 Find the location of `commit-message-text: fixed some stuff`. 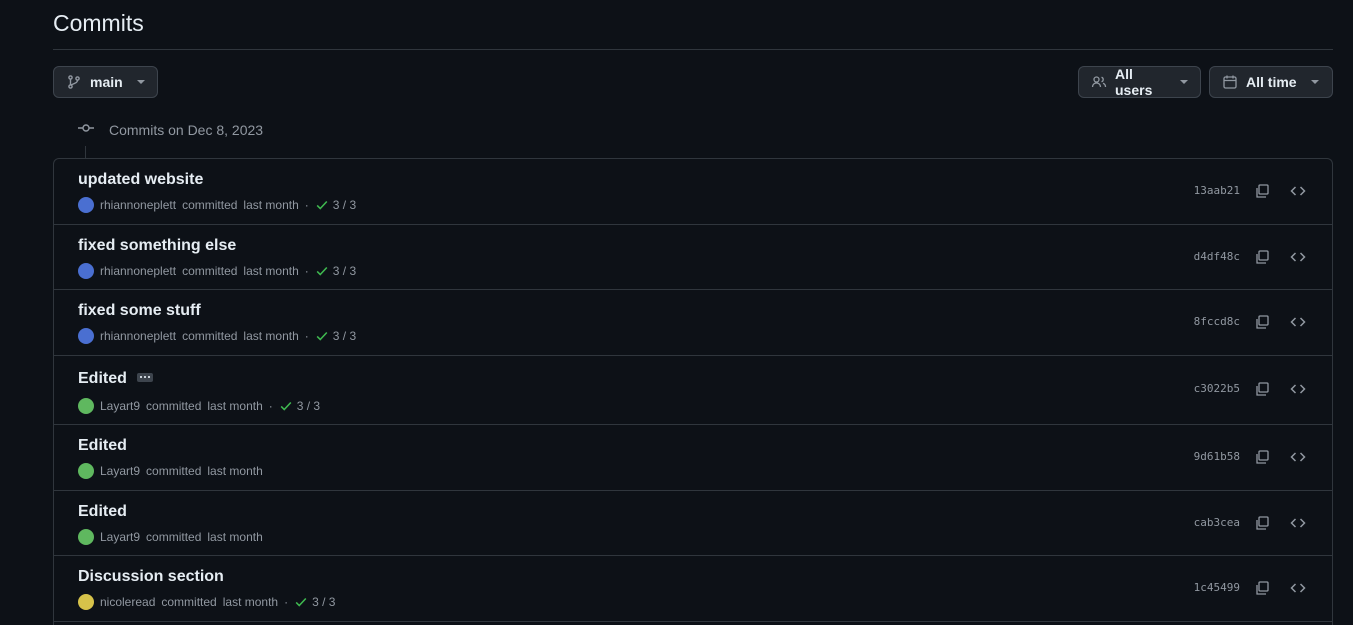

commit-message-text: fixed some stuff is located at coordinates (139, 311).